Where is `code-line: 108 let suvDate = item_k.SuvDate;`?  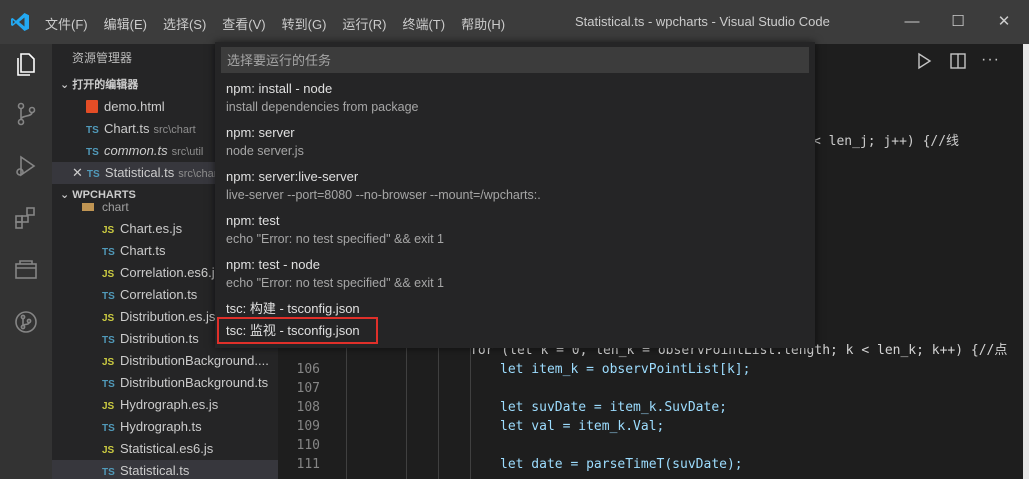 code-line: 108 let suvDate = item_k.SuvDate; is located at coordinates (511, 407).